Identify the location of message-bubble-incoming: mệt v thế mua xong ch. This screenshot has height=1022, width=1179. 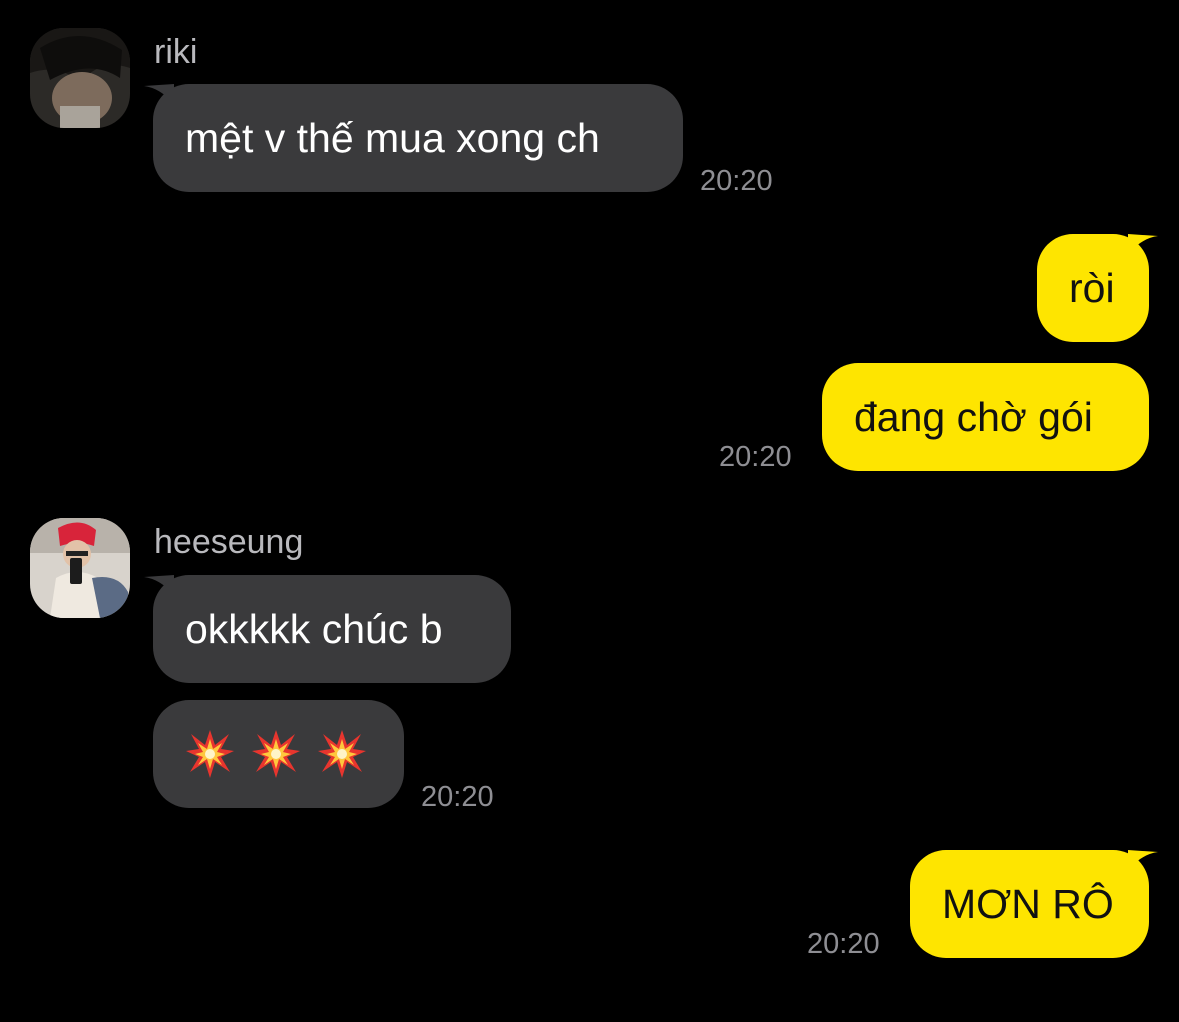
(418, 138).